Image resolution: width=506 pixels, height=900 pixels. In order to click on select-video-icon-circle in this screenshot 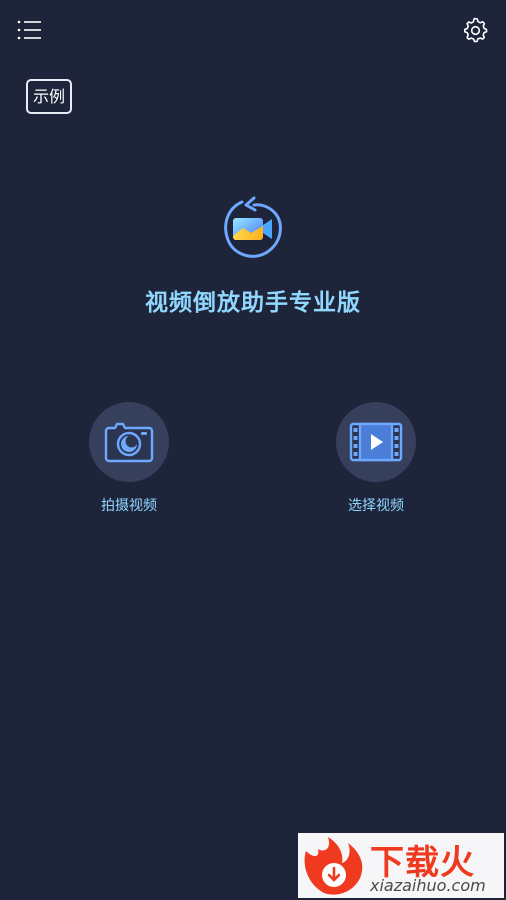, I will do `click(376, 442)`.